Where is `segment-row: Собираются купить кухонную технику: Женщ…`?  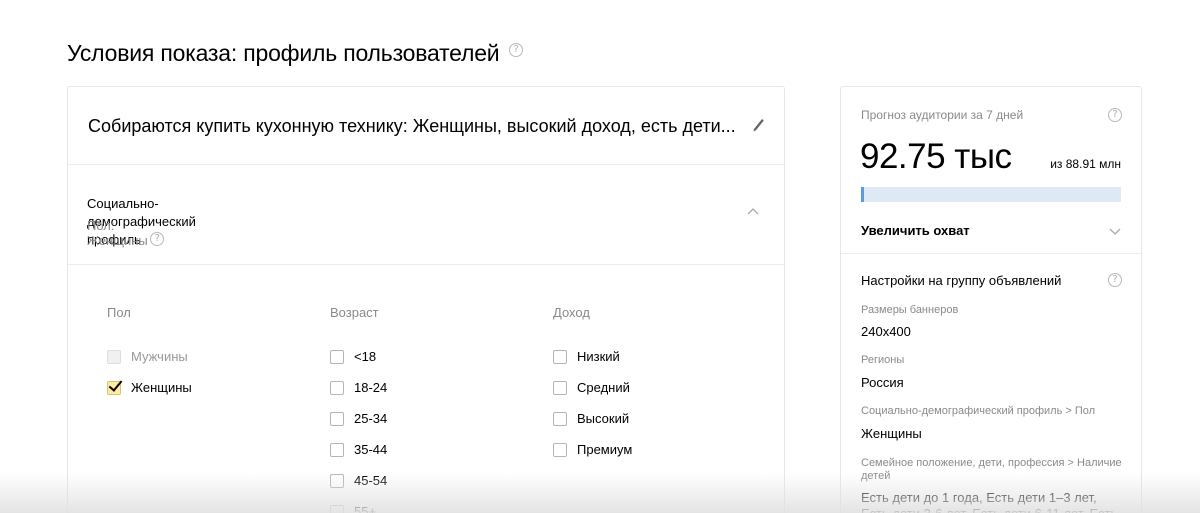
segment-row: Собираются купить кухонную технику: Женщ… is located at coordinates (426, 126).